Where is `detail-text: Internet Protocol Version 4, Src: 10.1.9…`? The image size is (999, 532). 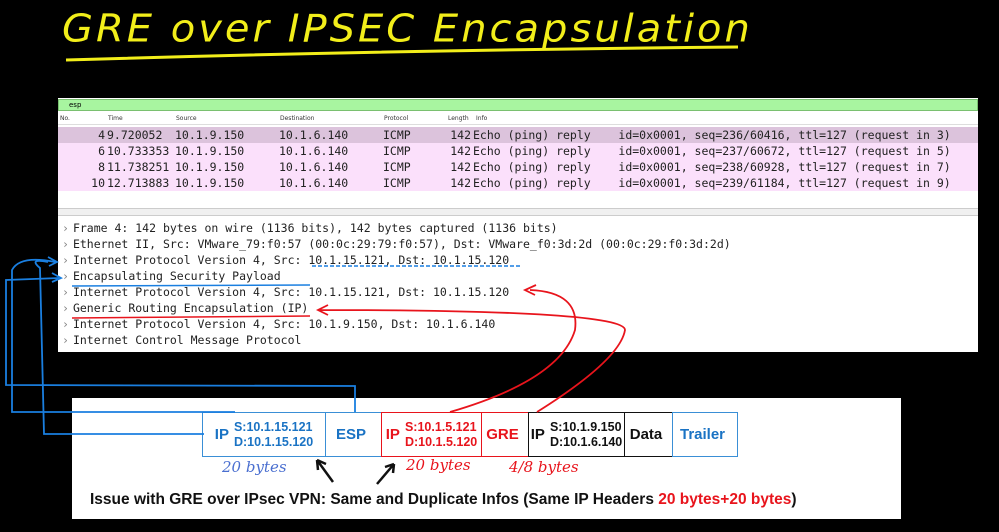
detail-text: Internet Protocol Version 4, Src: 10.1.9… is located at coordinates (284, 324).